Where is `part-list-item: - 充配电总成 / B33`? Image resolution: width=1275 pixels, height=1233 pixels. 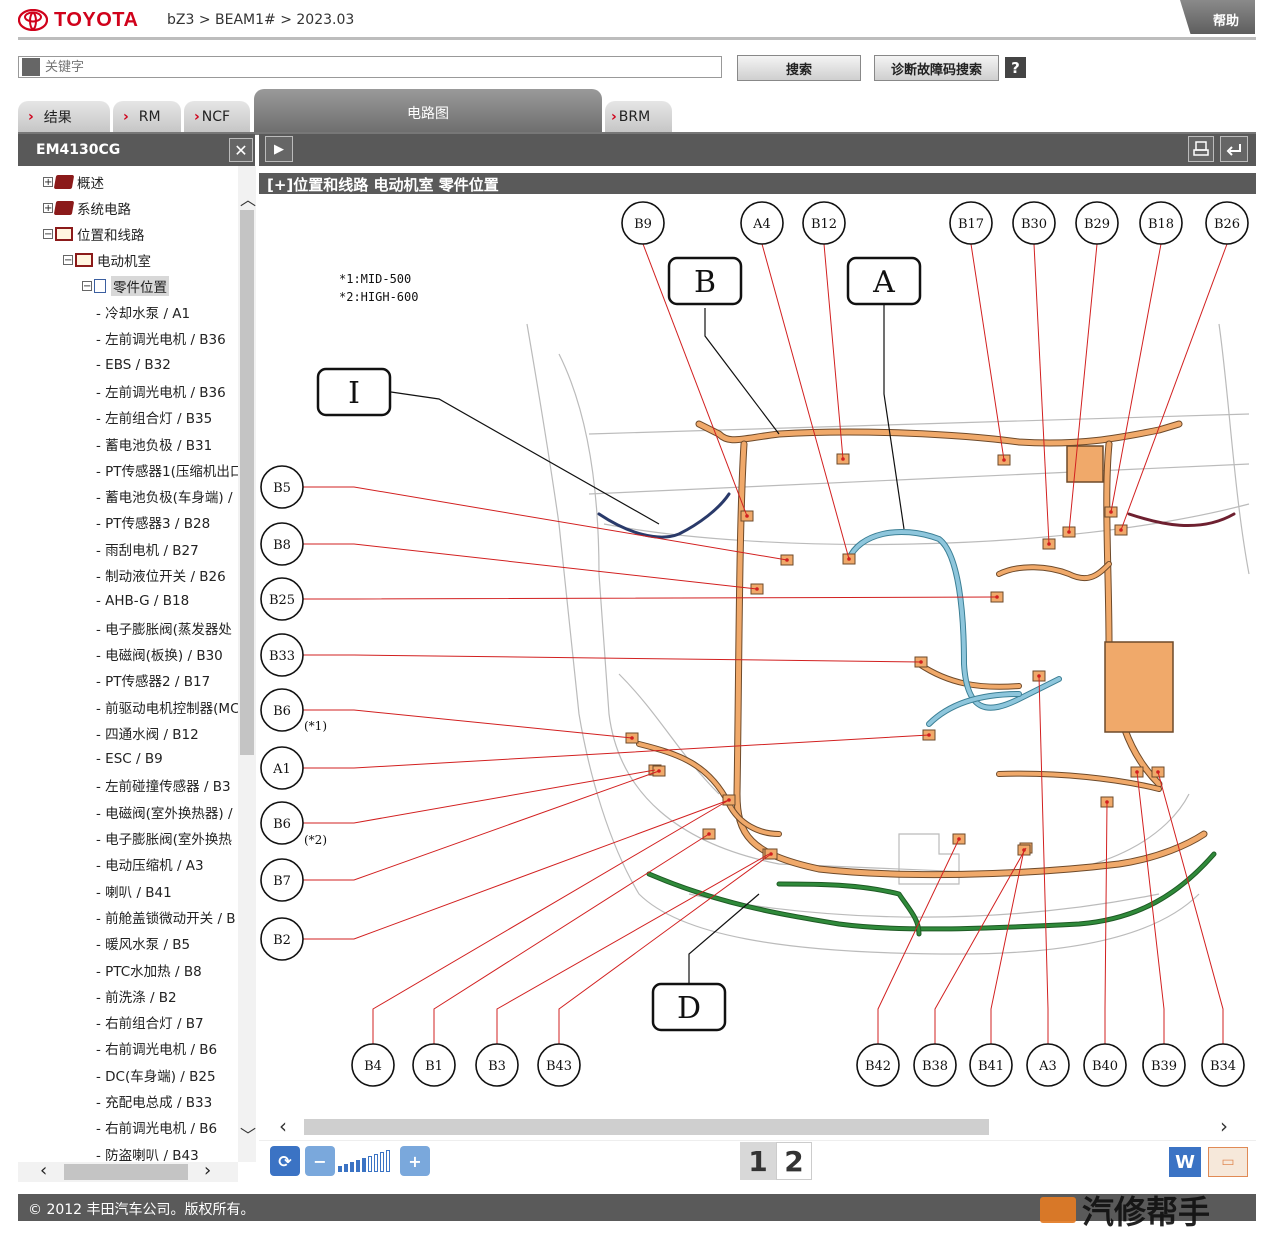 part-list-item: - 充配电总成 / B33 is located at coordinates (154, 1101).